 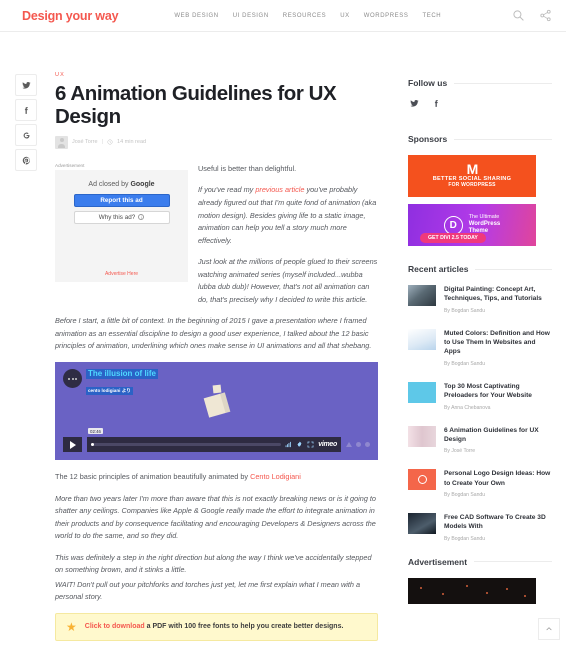 What do you see at coordinates (85, 142) in the screenshot?
I see `author-name: José Torre` at bounding box center [85, 142].